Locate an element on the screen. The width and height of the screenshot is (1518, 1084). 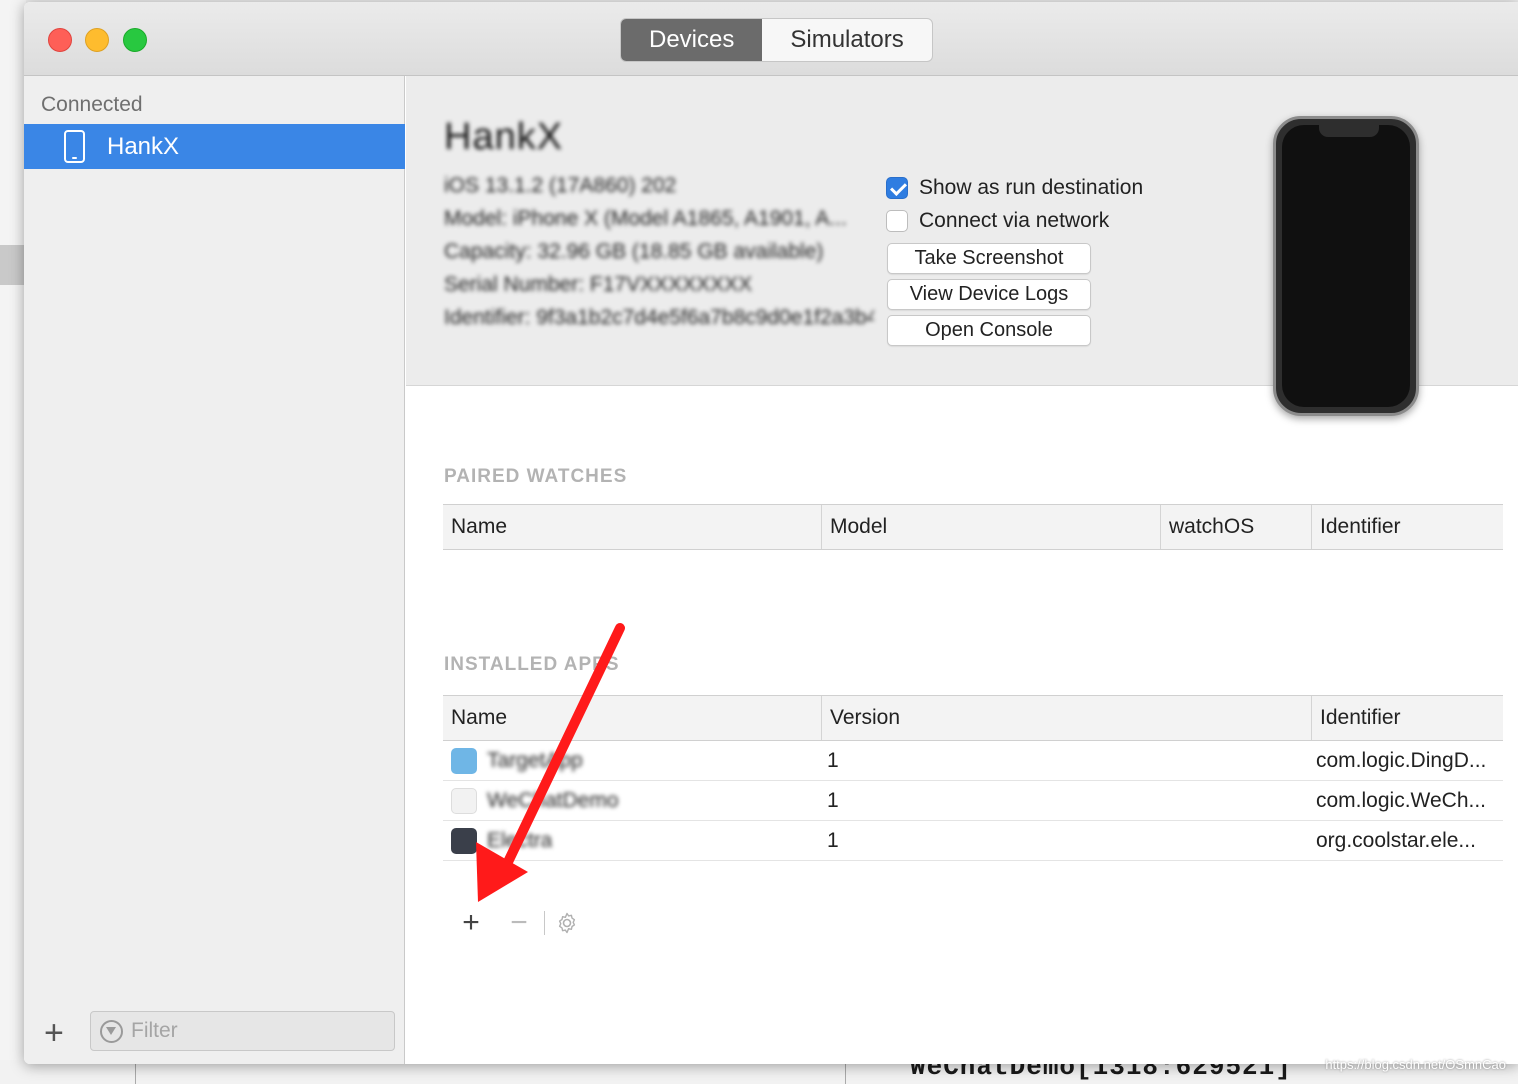
watermark: https://blog.csdn.net/OSmnCao is located at coordinates (1415, 1064).